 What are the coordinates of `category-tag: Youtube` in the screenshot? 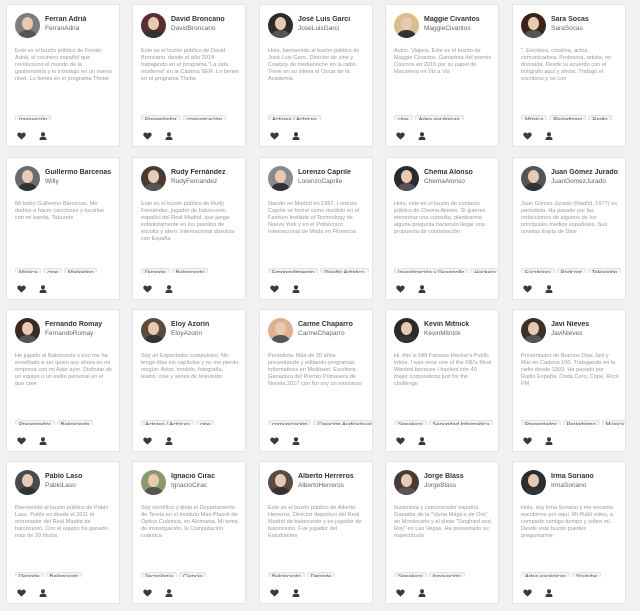 It's located at (586, 574).